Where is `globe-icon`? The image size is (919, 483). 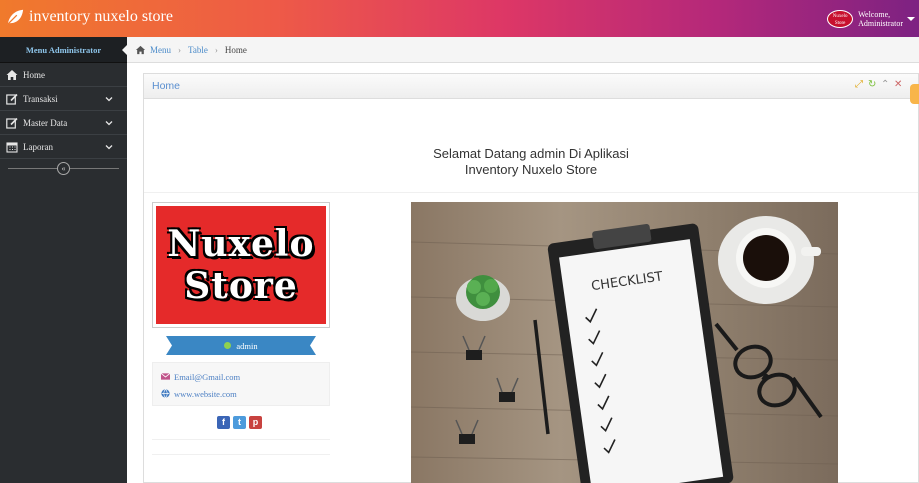 globe-icon is located at coordinates (165, 393).